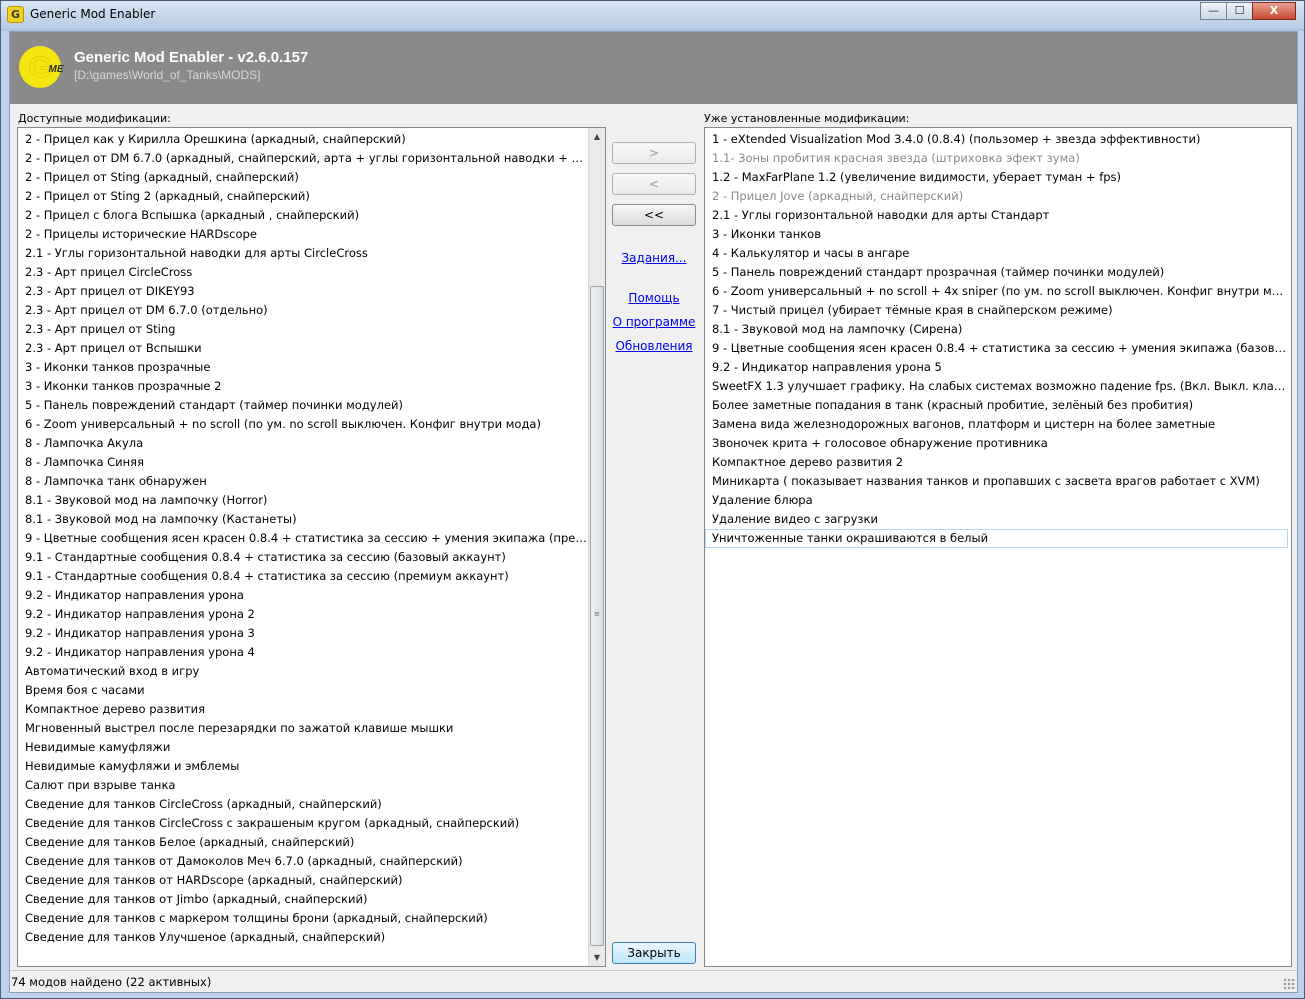 This screenshot has width=1305, height=999. Describe the element at coordinates (996, 253) in the screenshot. I see `installed-mod-item: 4 - Калькулятор и часы в ангаре` at that location.